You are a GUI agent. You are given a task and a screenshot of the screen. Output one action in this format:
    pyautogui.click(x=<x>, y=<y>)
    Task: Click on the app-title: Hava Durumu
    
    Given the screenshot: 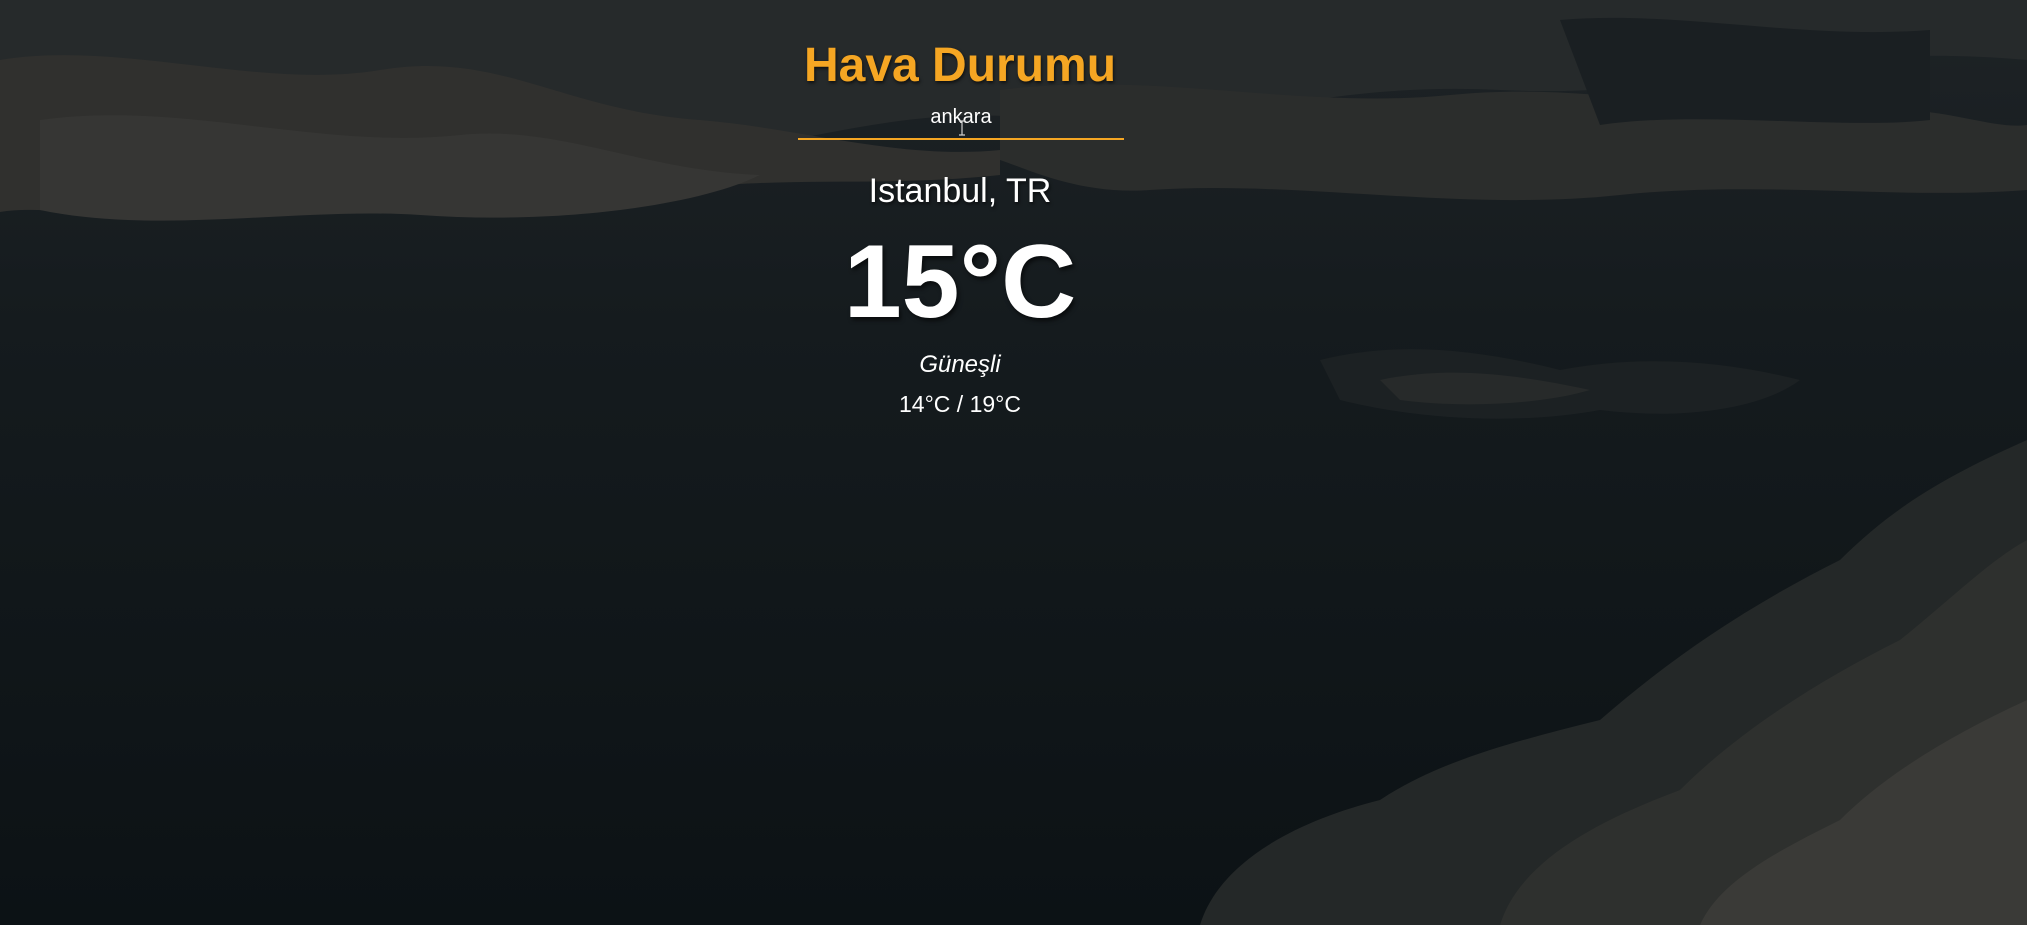 What is the action you would take?
    pyautogui.click(x=960, y=65)
    